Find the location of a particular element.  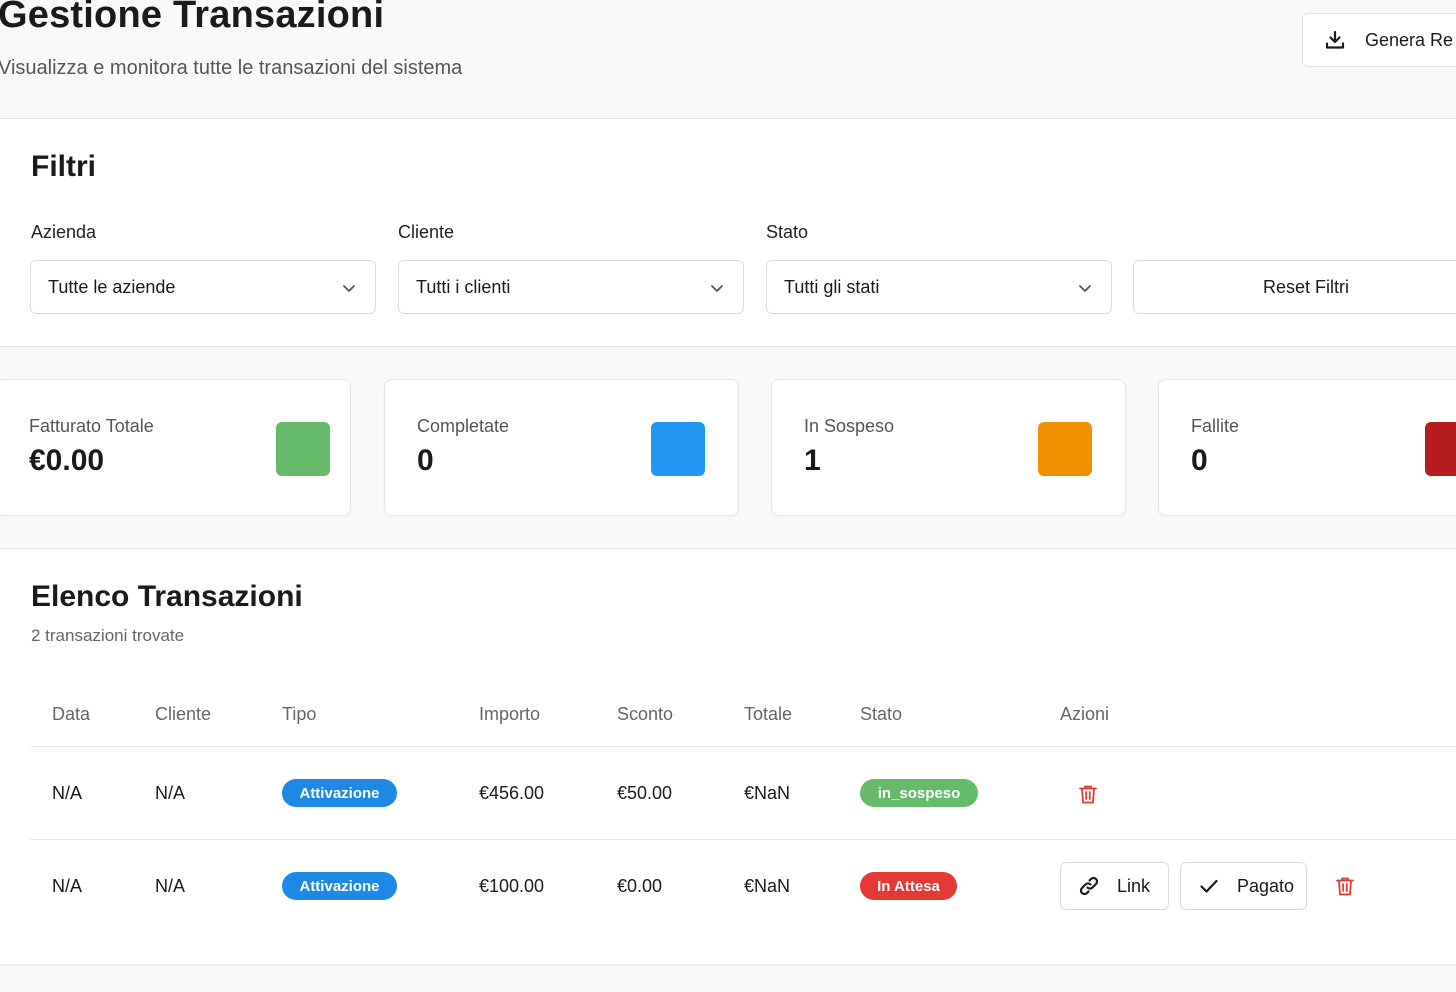

stato-select-value: Tutti gli stati is located at coordinates (832, 286).